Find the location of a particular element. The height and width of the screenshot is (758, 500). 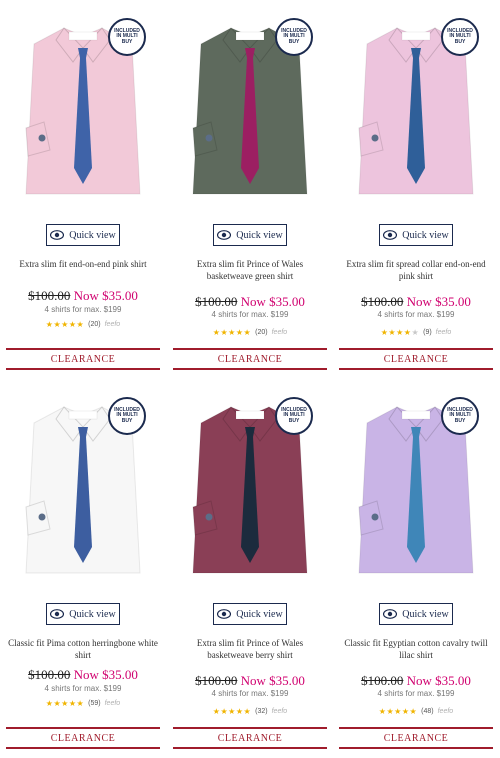

rating: ★★★★★ (9) feefo is located at coordinates (416, 332).